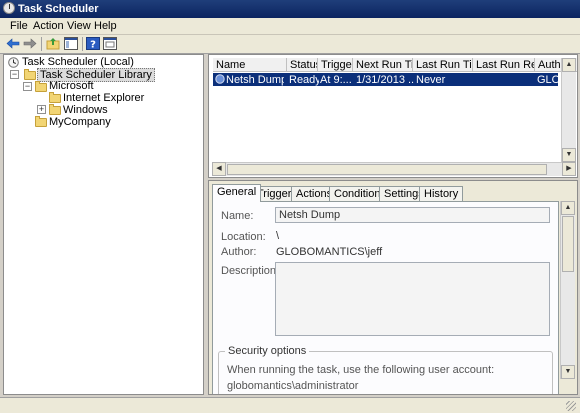 This screenshot has height=413, width=580. Describe the element at coordinates (71, 86) in the screenshot. I see `tree-item-microsoft: Microsoft` at that location.